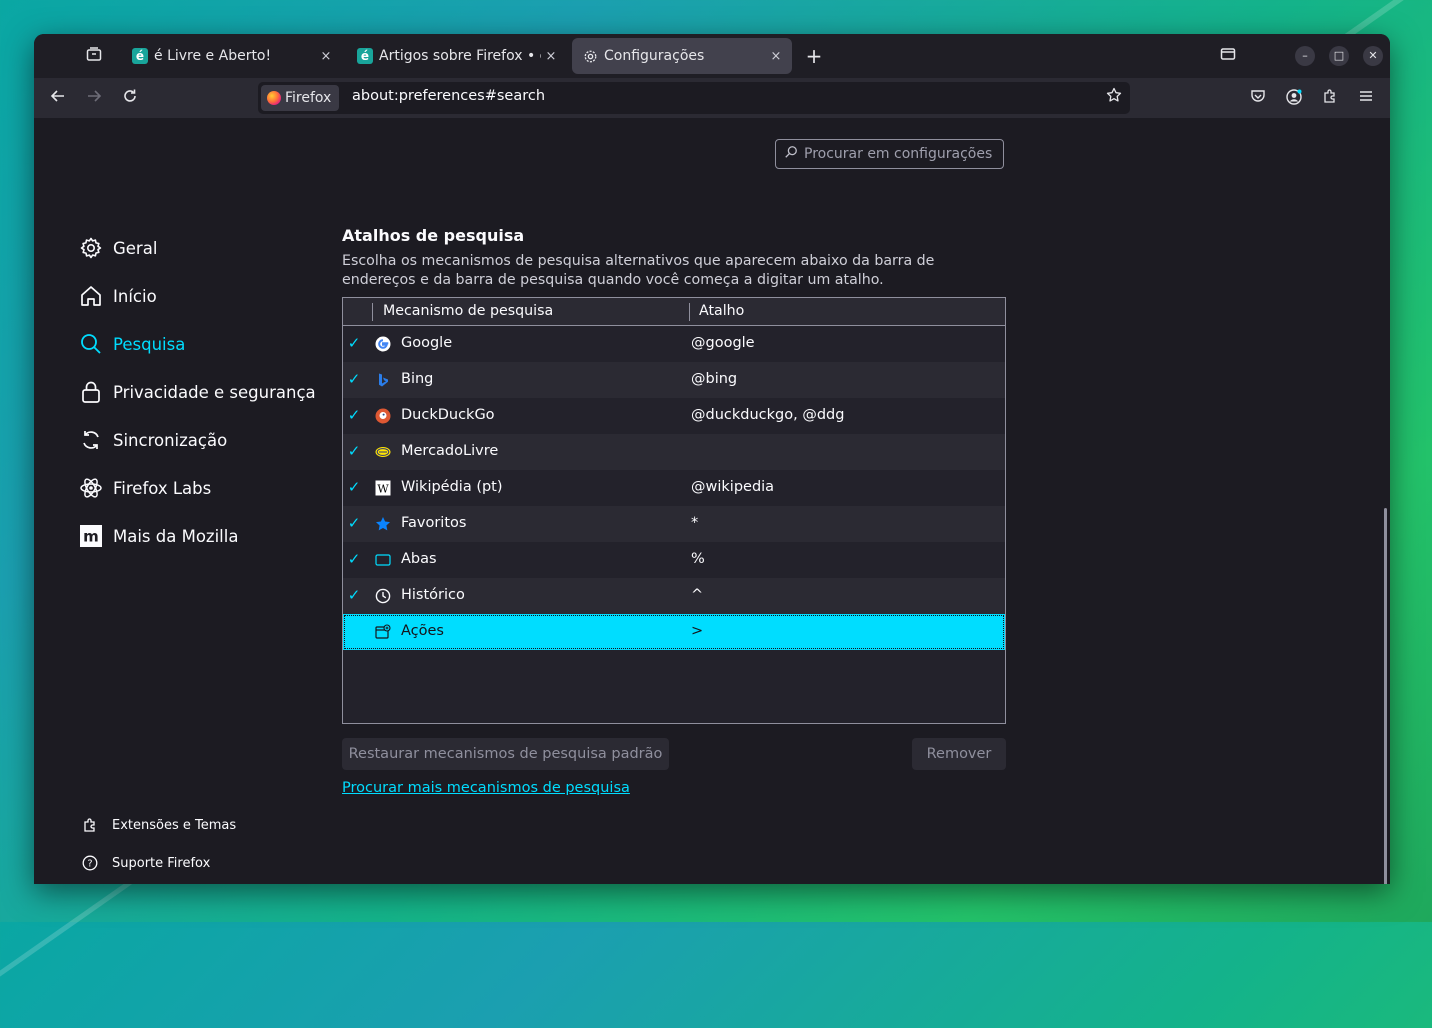 This screenshot has height=1028, width=1432. I want to click on category-pesquisa: Pesquisa, so click(132, 344).